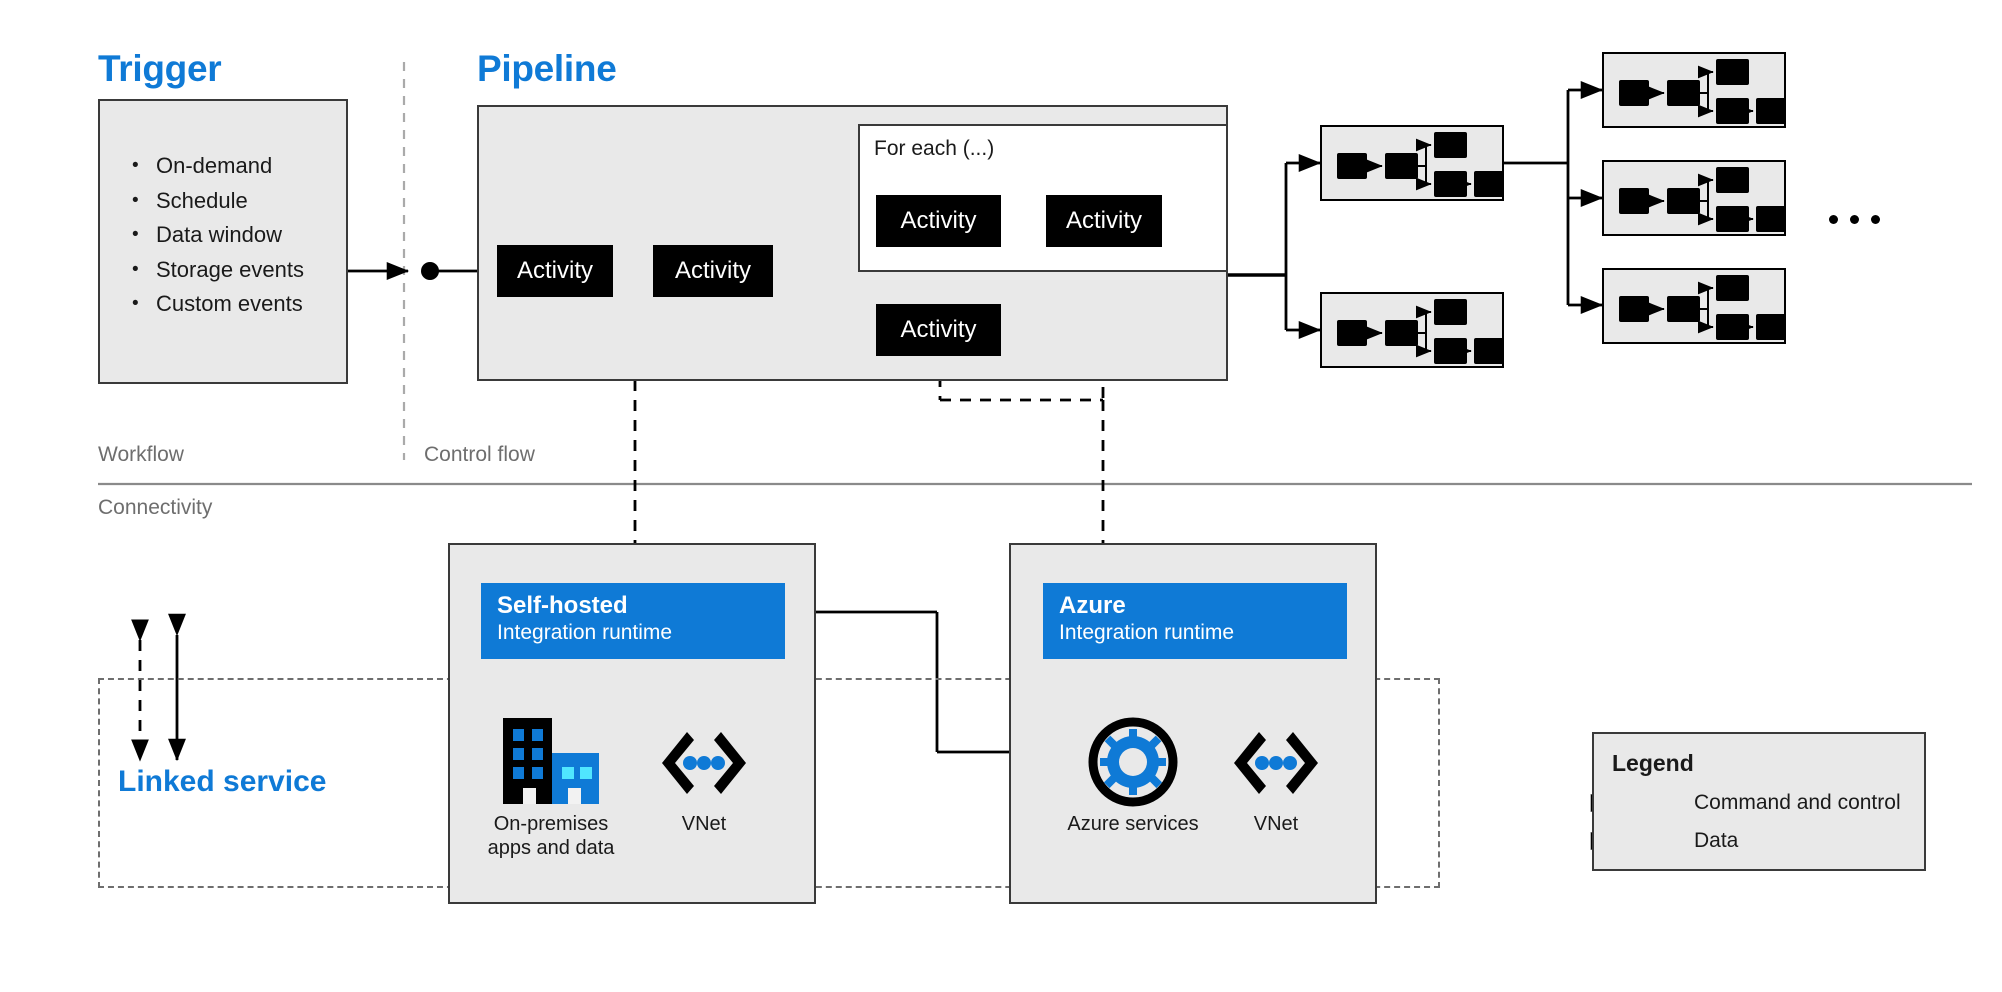  What do you see at coordinates (585, 632) in the screenshot?
I see `self-hosted-ir-subtitle: Integration runtime` at bounding box center [585, 632].